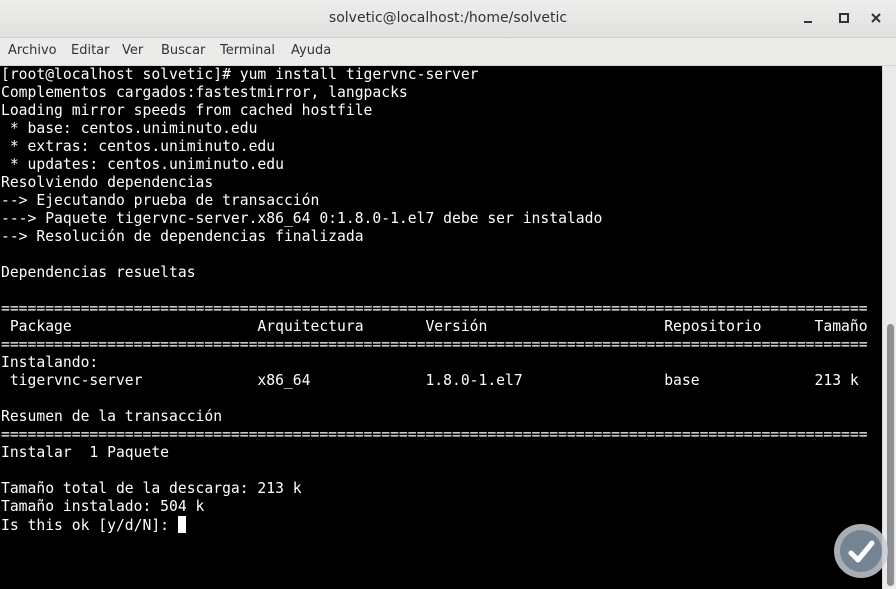 The width and height of the screenshot is (896, 589). Describe the element at coordinates (181, 524) in the screenshot. I see `text-cursor` at that location.